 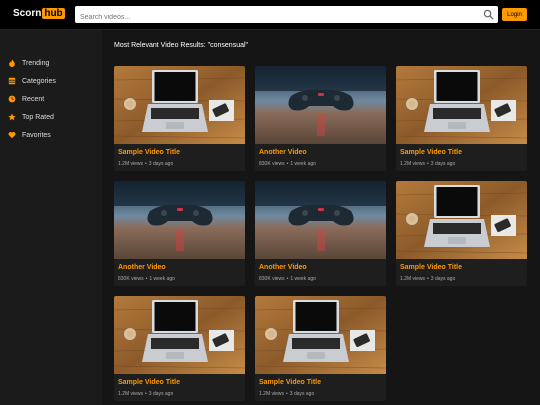 I want to click on star-icon, so click(x=12, y=117).